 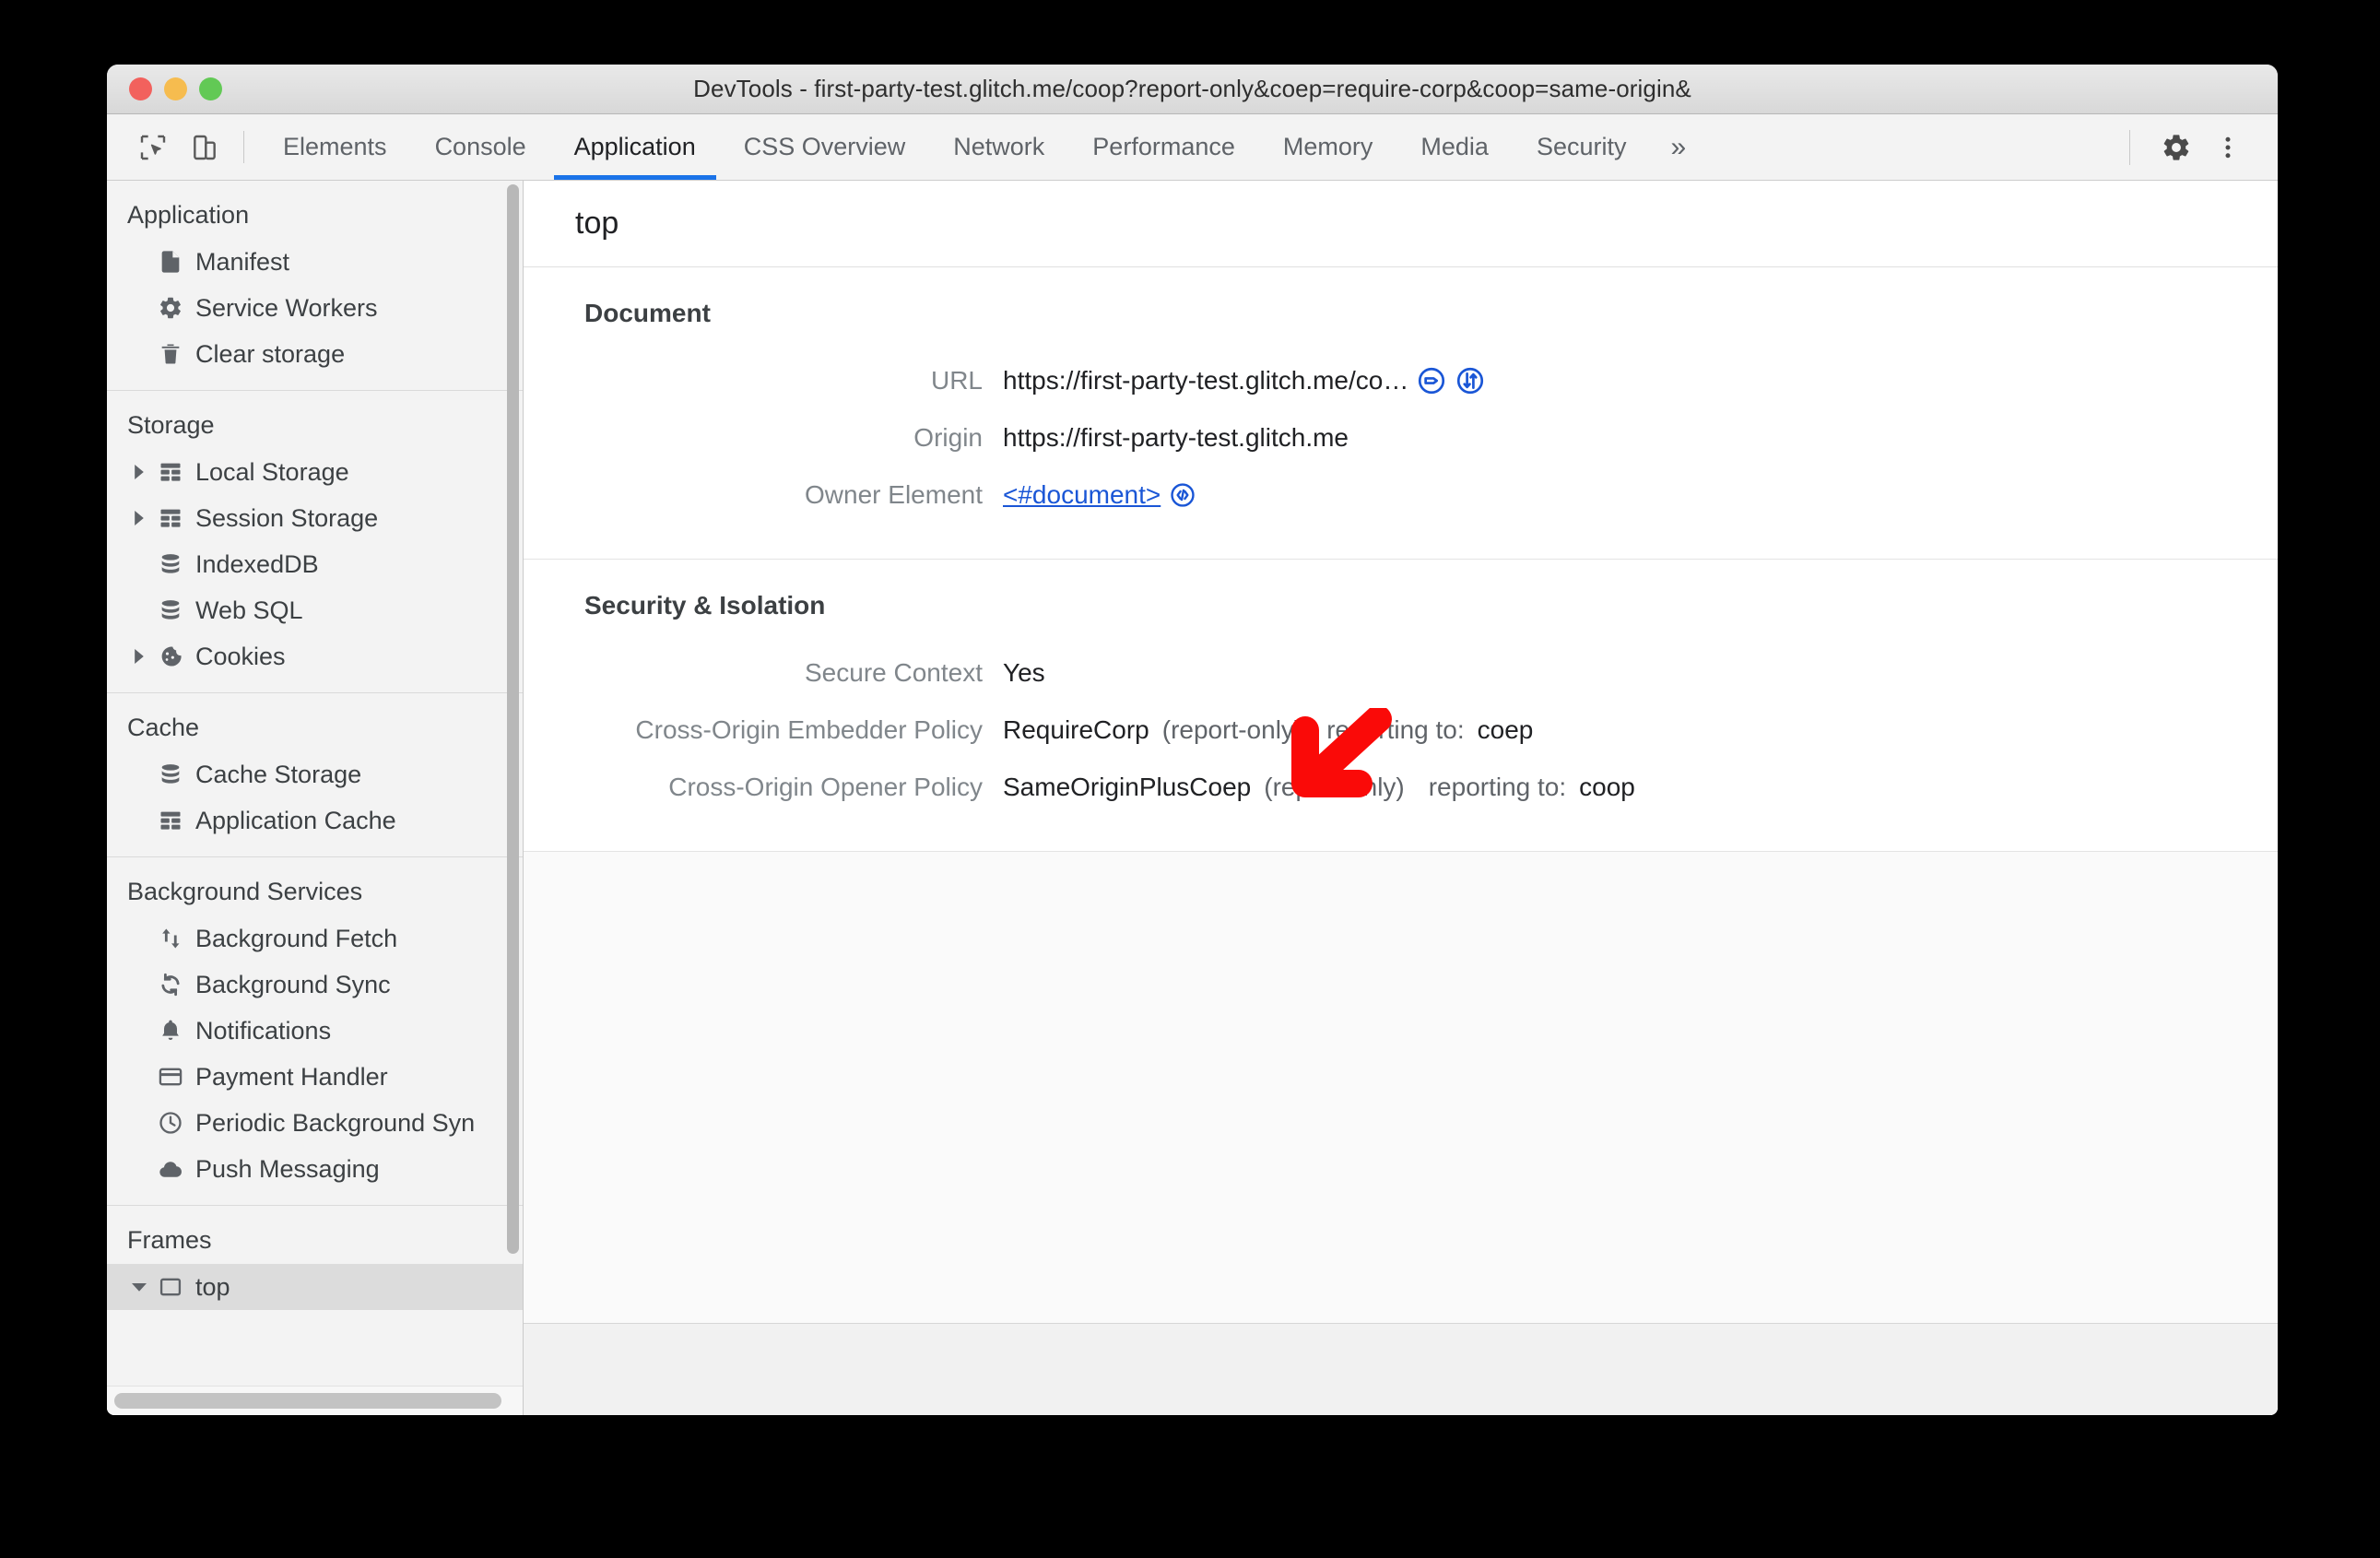 I want to click on toolbar-divider, so click(x=243, y=147).